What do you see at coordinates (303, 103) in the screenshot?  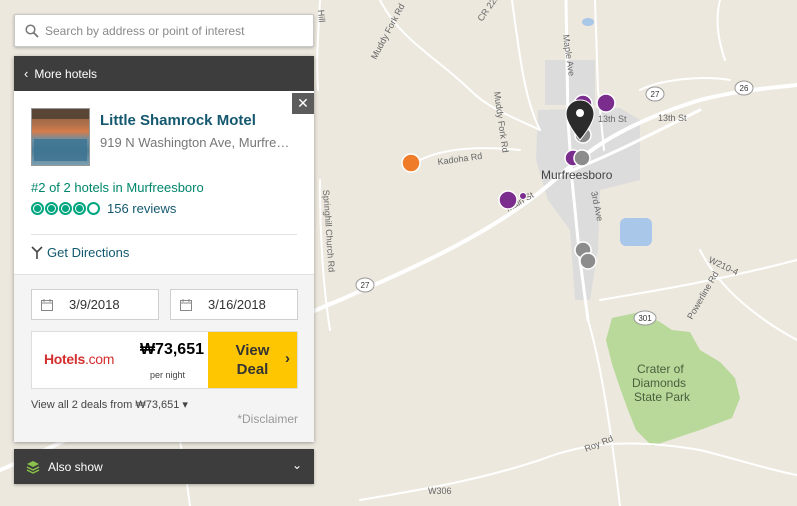 I see `close-button: ✕` at bounding box center [303, 103].